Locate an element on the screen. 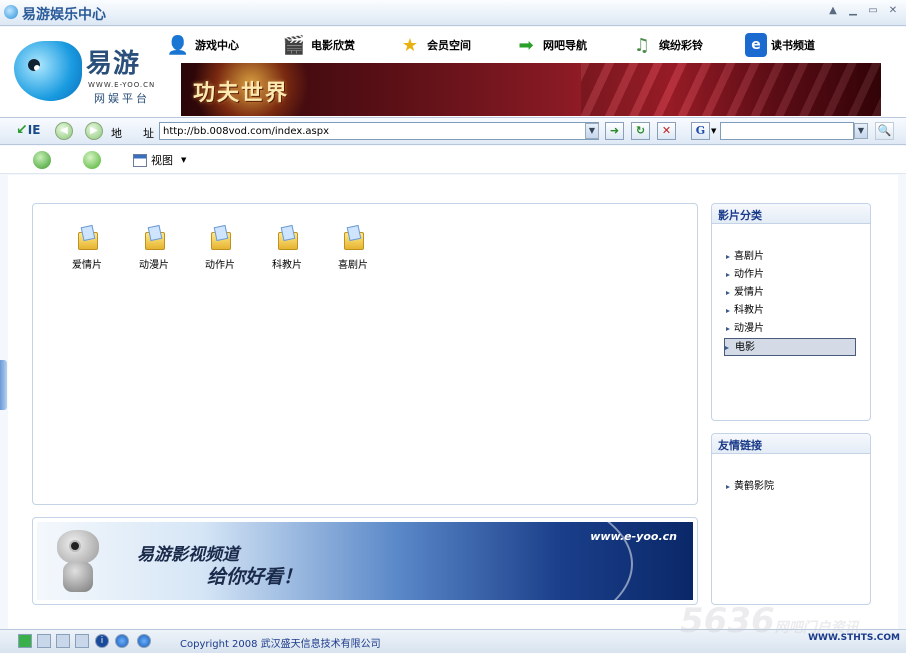 The height and width of the screenshot is (653, 906). engine-dropdown-icon: ▼ is located at coordinates (713, 131).